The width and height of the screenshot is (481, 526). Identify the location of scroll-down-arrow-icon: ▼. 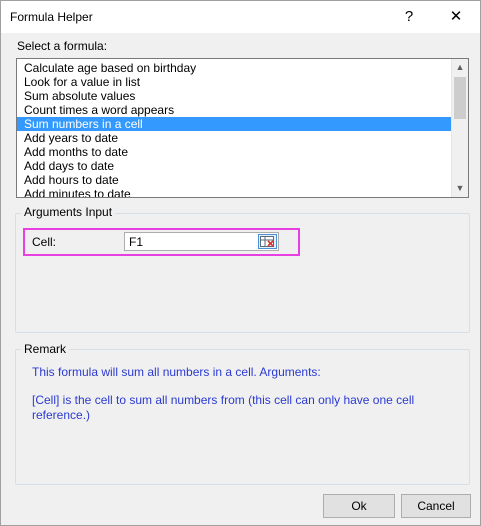
(460, 188).